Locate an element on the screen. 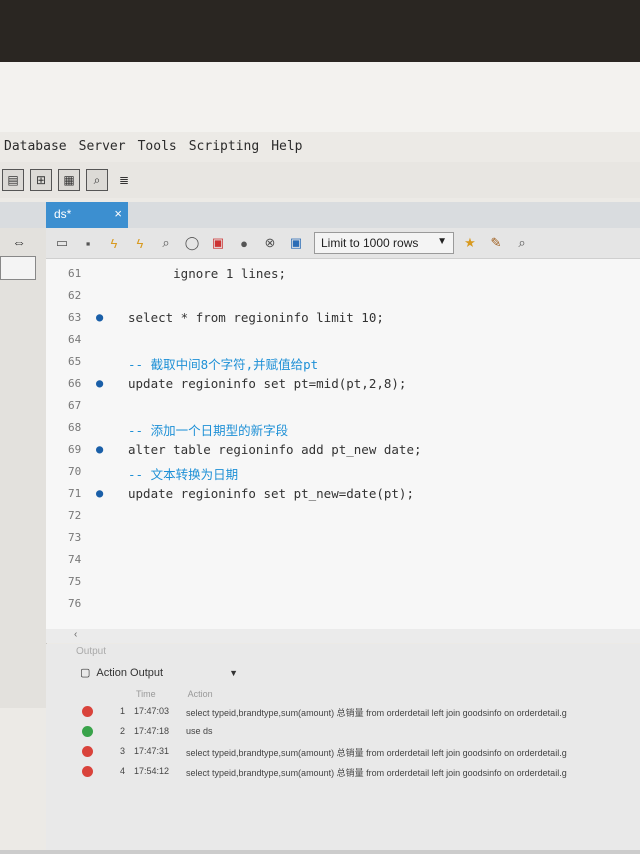 The height and width of the screenshot is (854, 640). table-icon: ▦ is located at coordinates (69, 180).